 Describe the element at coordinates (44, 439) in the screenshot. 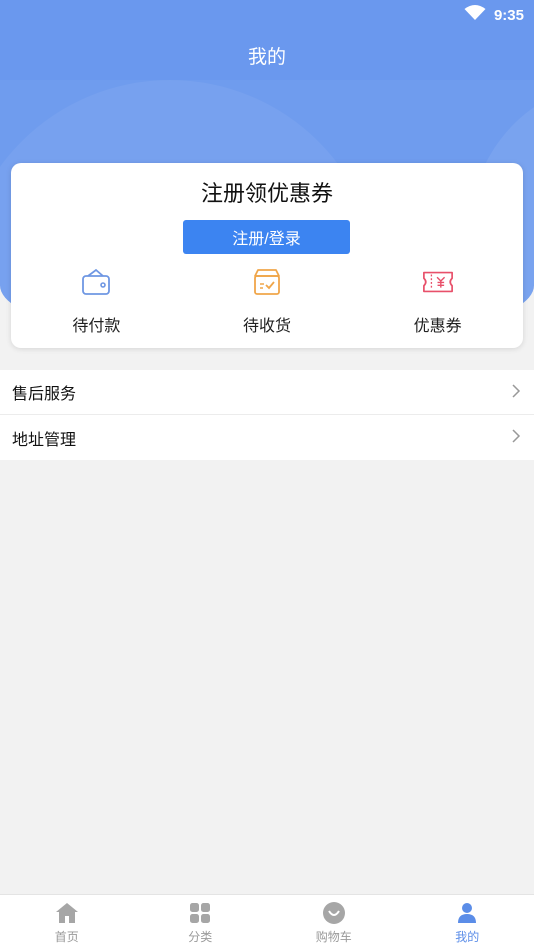

I see `menu-item-label: 地址管理` at that location.